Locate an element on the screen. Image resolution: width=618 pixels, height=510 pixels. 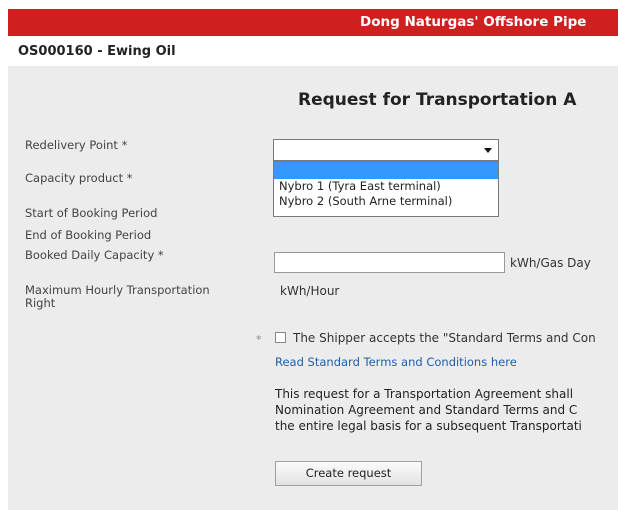
capacity-product-label: Capacity product * is located at coordinates (79, 178).